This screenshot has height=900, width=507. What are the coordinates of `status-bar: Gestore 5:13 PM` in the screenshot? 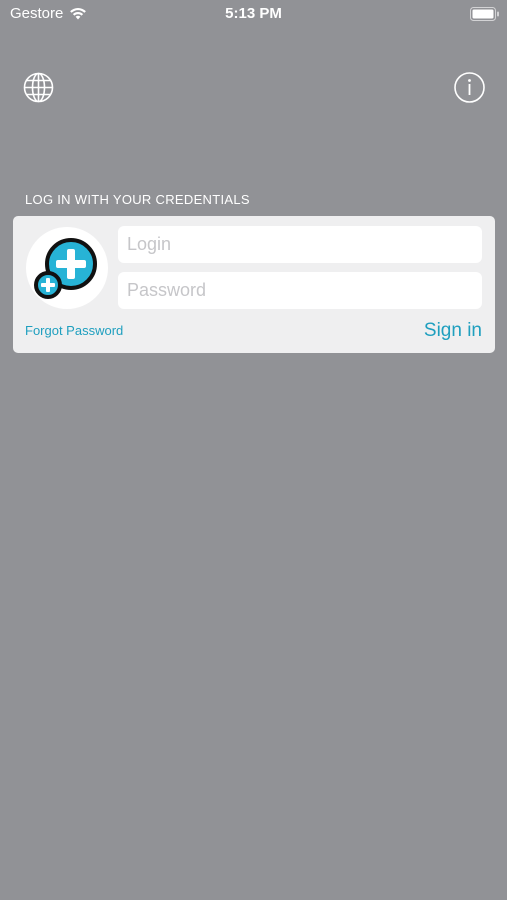 It's located at (253, 15).